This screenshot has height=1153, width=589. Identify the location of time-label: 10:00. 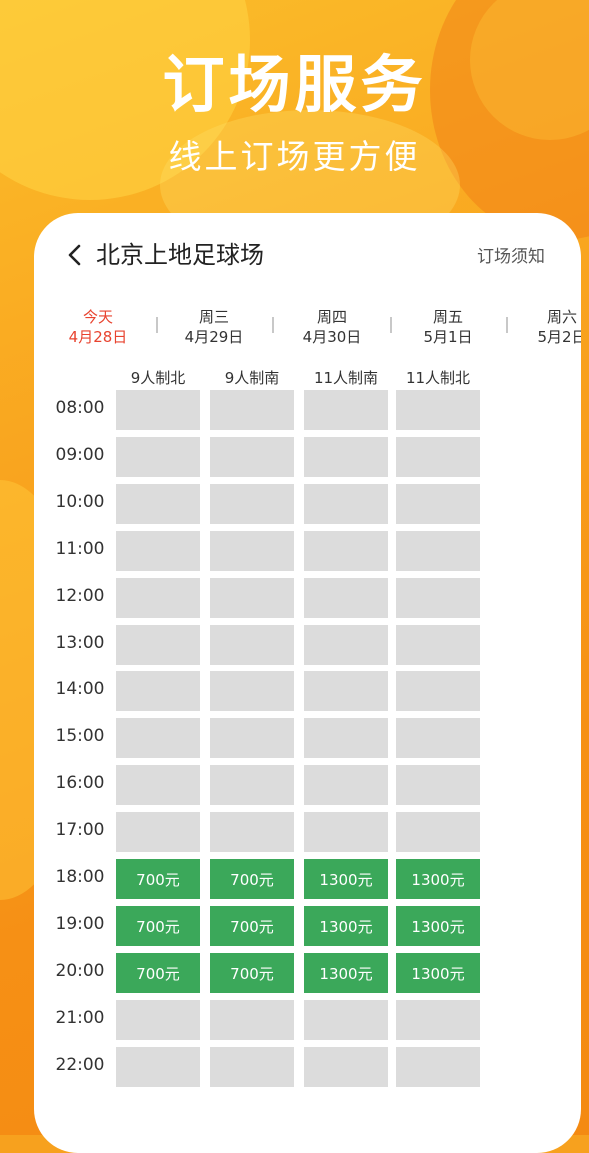
(80, 502).